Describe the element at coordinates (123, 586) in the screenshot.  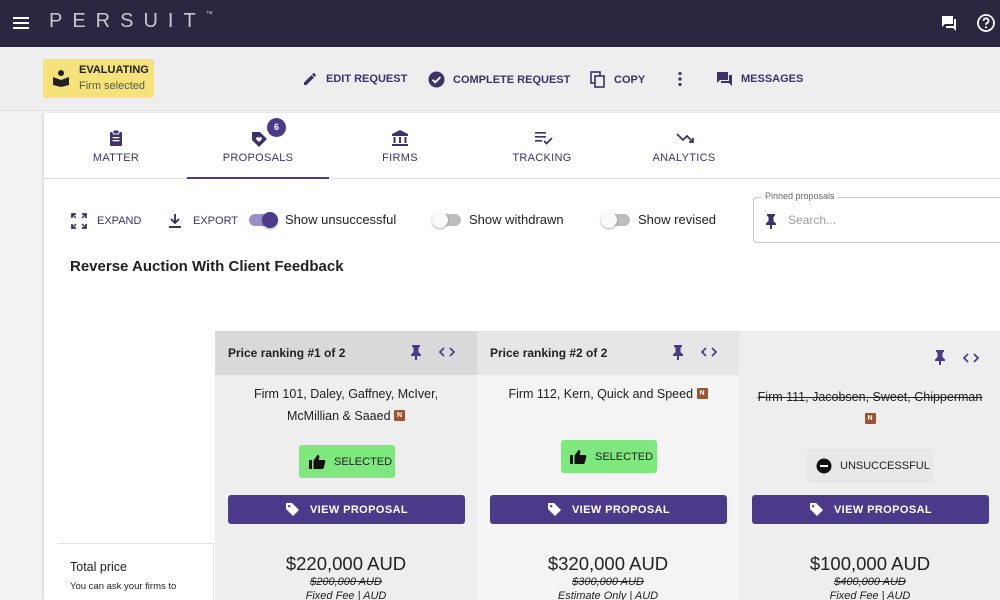
I see `total-price-subtitle: You can ask your firms to` at that location.